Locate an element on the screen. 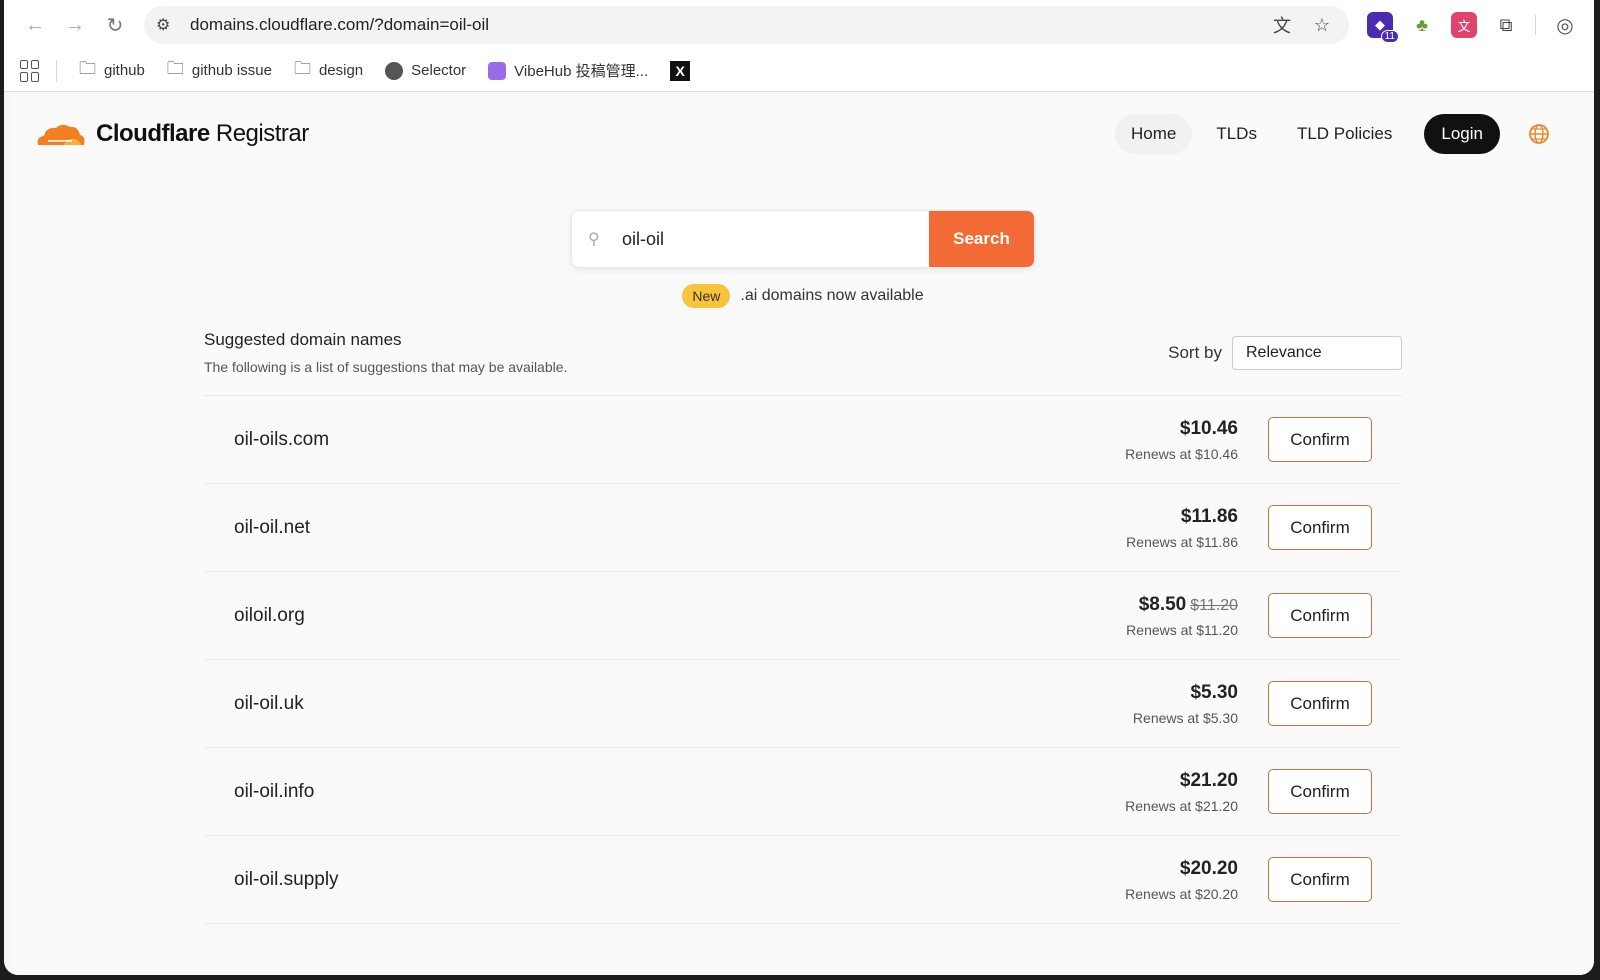  extensions-area: ◆ 11 ♣ 文 ⧉ ◎ is located at coordinates (1472, 27).